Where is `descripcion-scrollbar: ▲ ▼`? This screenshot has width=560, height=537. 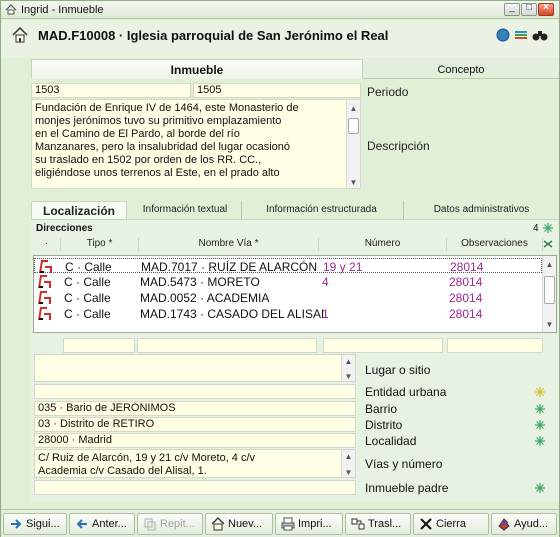
descripcion-scrollbar: ▲ ▼ is located at coordinates (353, 144).